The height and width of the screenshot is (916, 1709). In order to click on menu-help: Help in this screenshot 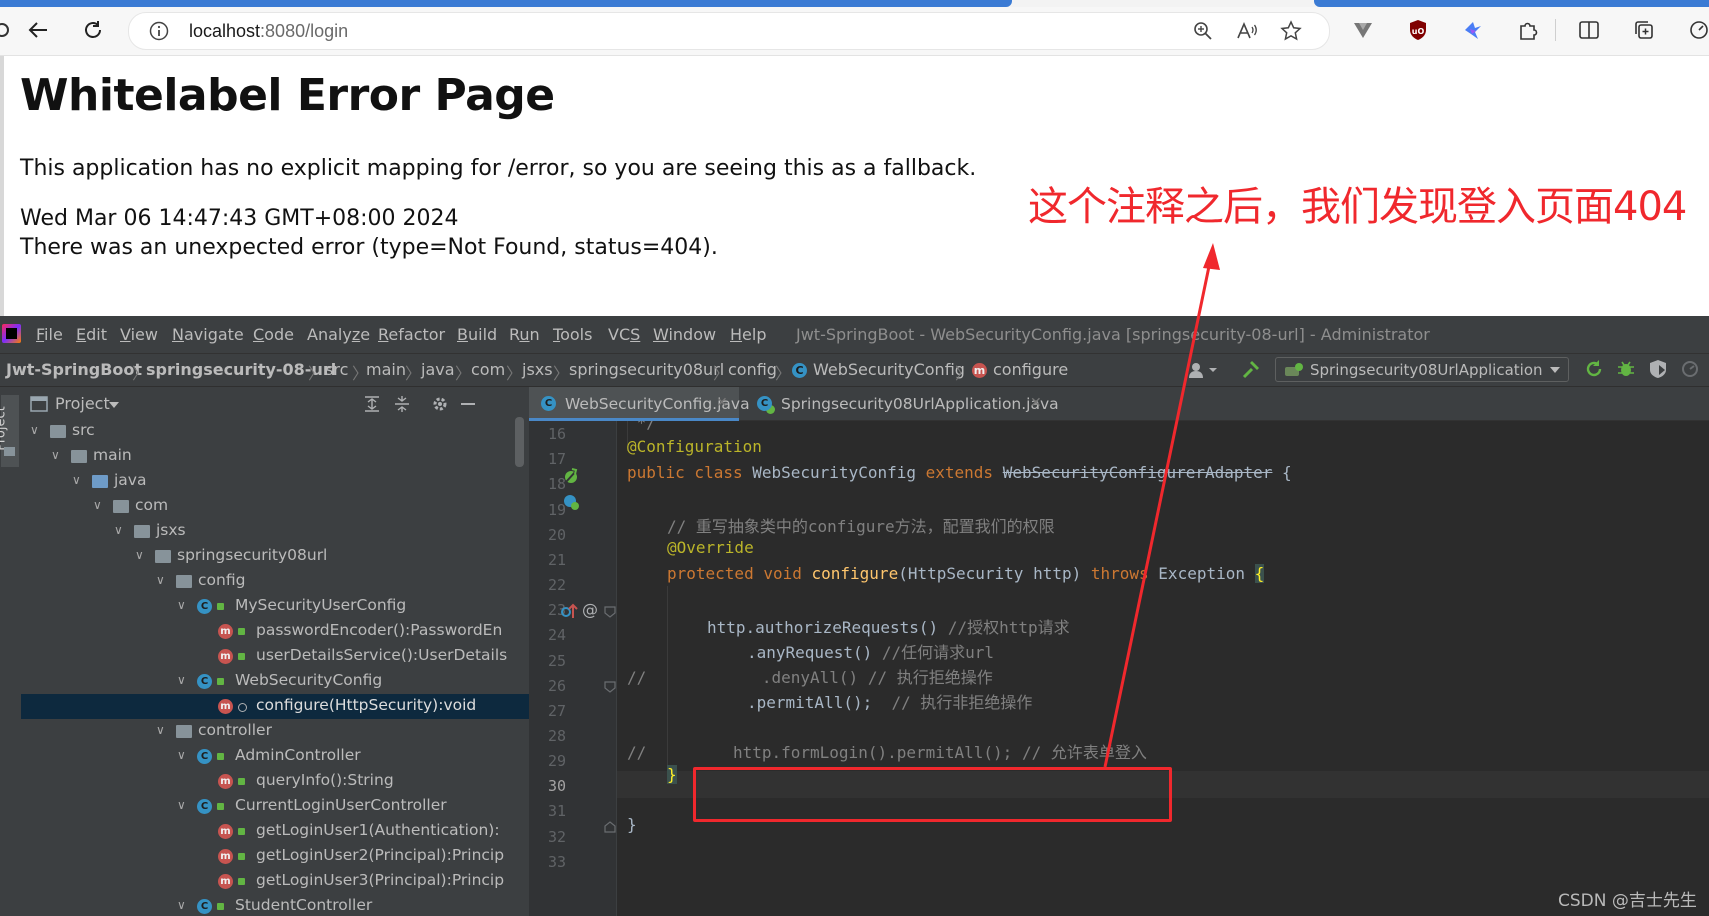, I will do `click(748, 334)`.